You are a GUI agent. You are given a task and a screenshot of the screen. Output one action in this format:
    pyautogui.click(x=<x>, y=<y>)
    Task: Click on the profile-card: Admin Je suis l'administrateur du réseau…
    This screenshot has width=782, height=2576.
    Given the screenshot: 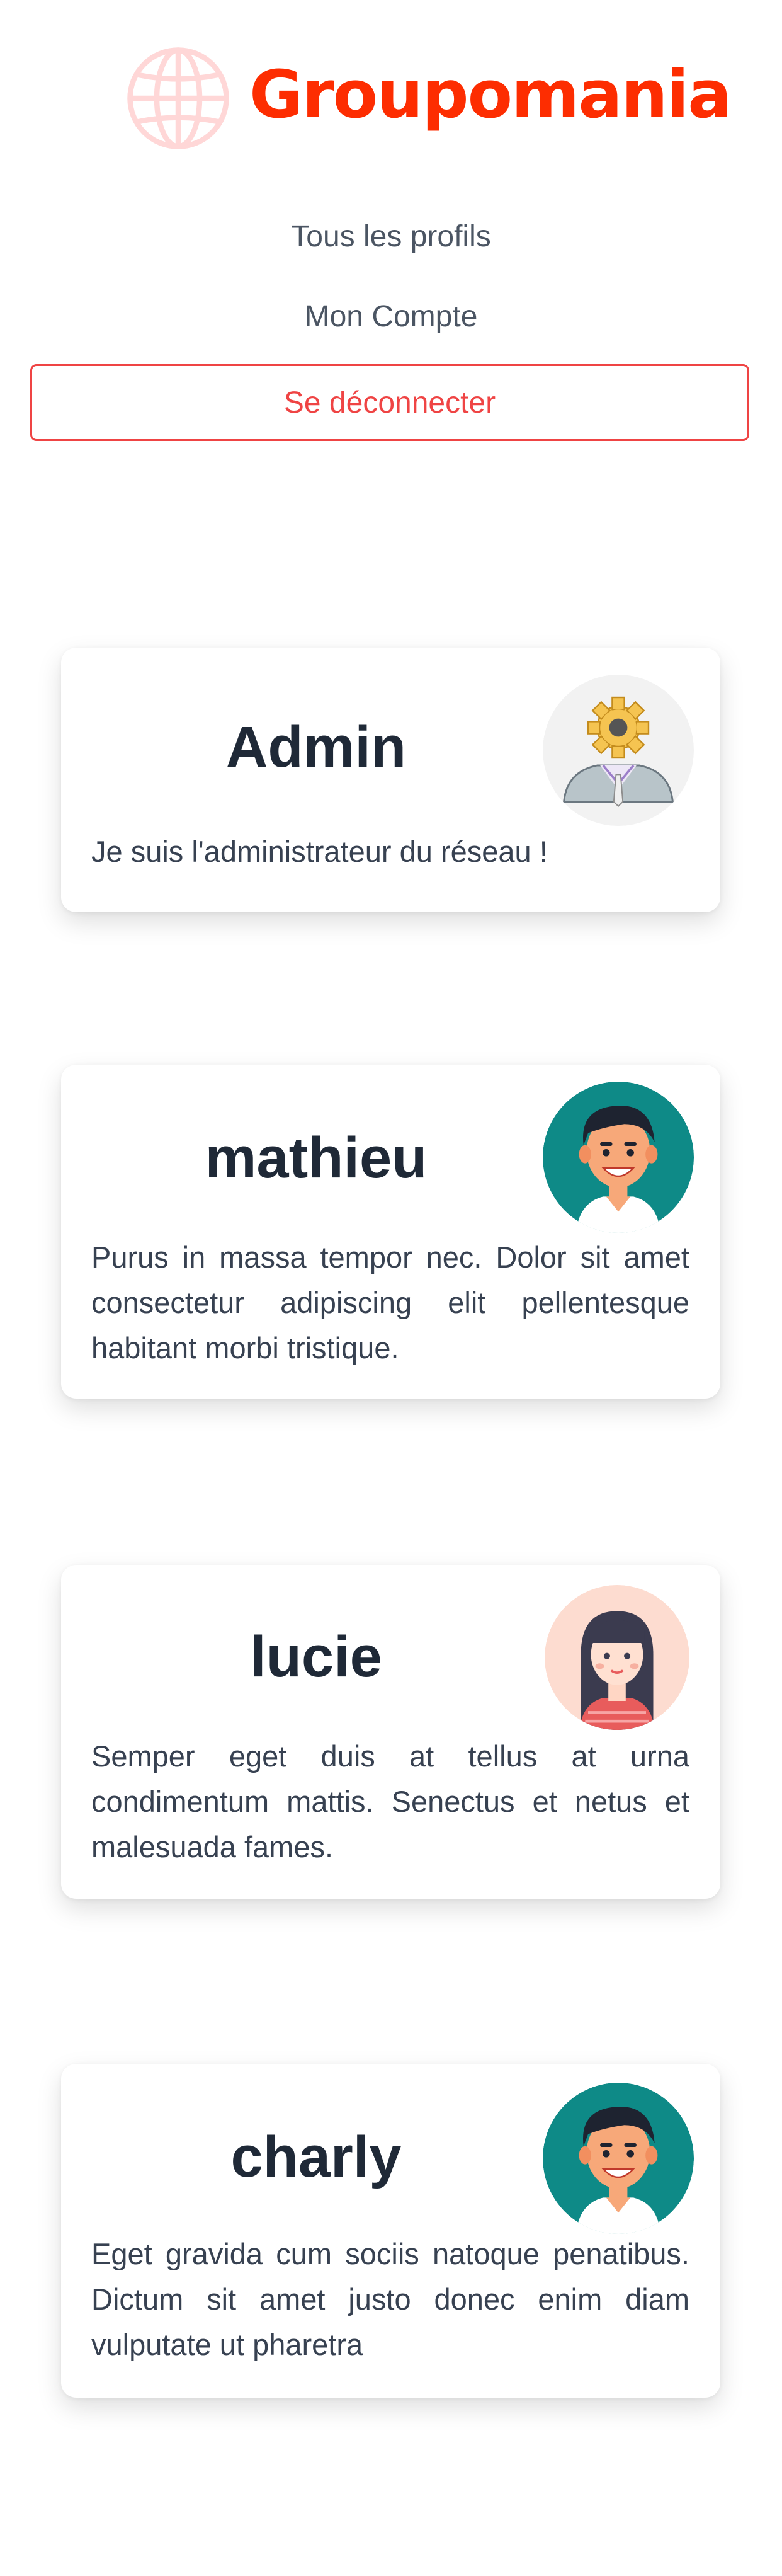 What is the action you would take?
    pyautogui.click(x=390, y=780)
    